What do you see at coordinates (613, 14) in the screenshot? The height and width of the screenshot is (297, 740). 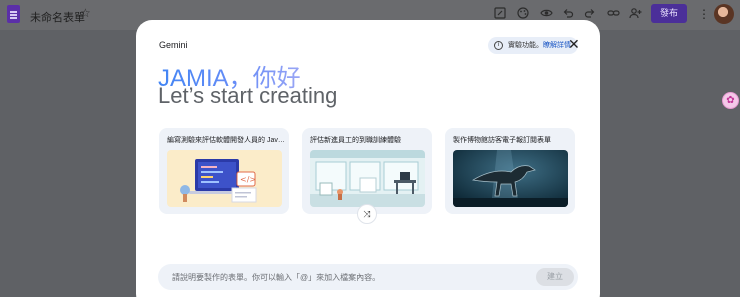 I see `link-icon` at bounding box center [613, 14].